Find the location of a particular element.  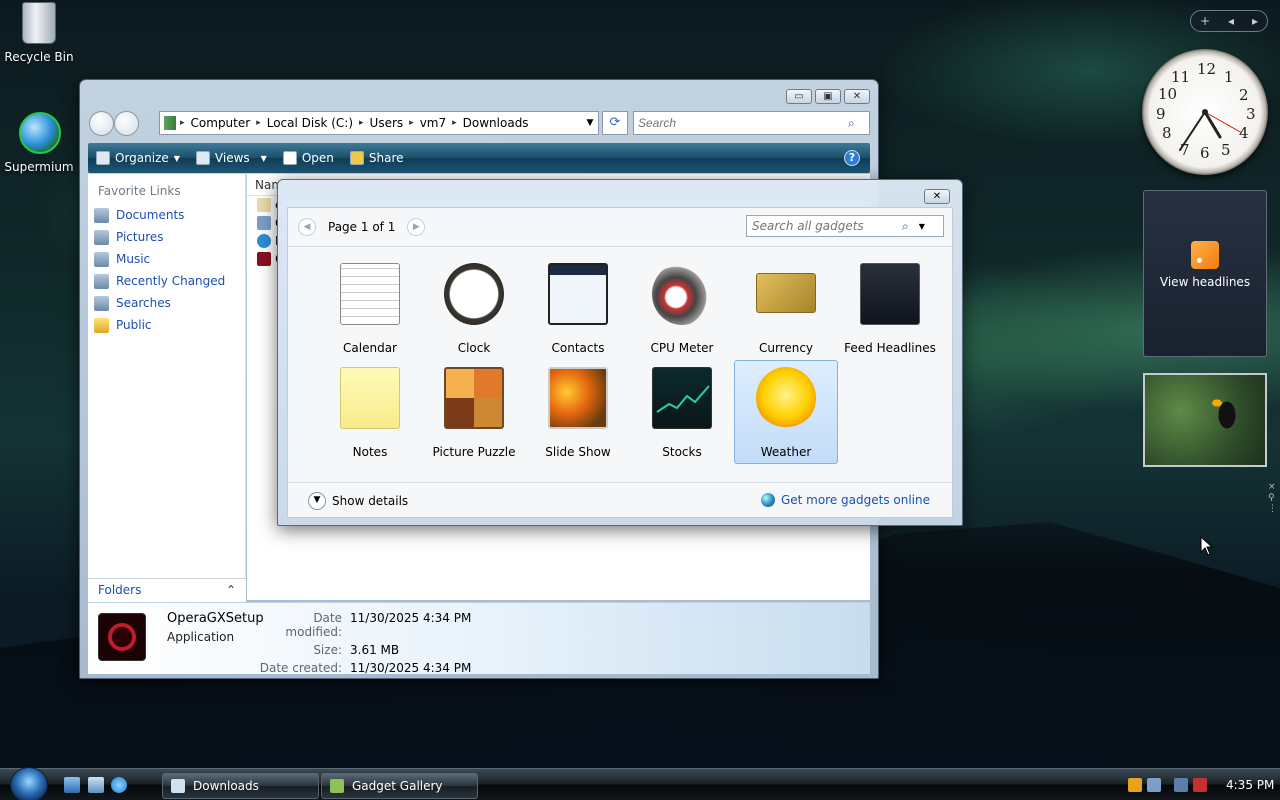

gadget-tile-clock: Clock is located at coordinates (474, 308).